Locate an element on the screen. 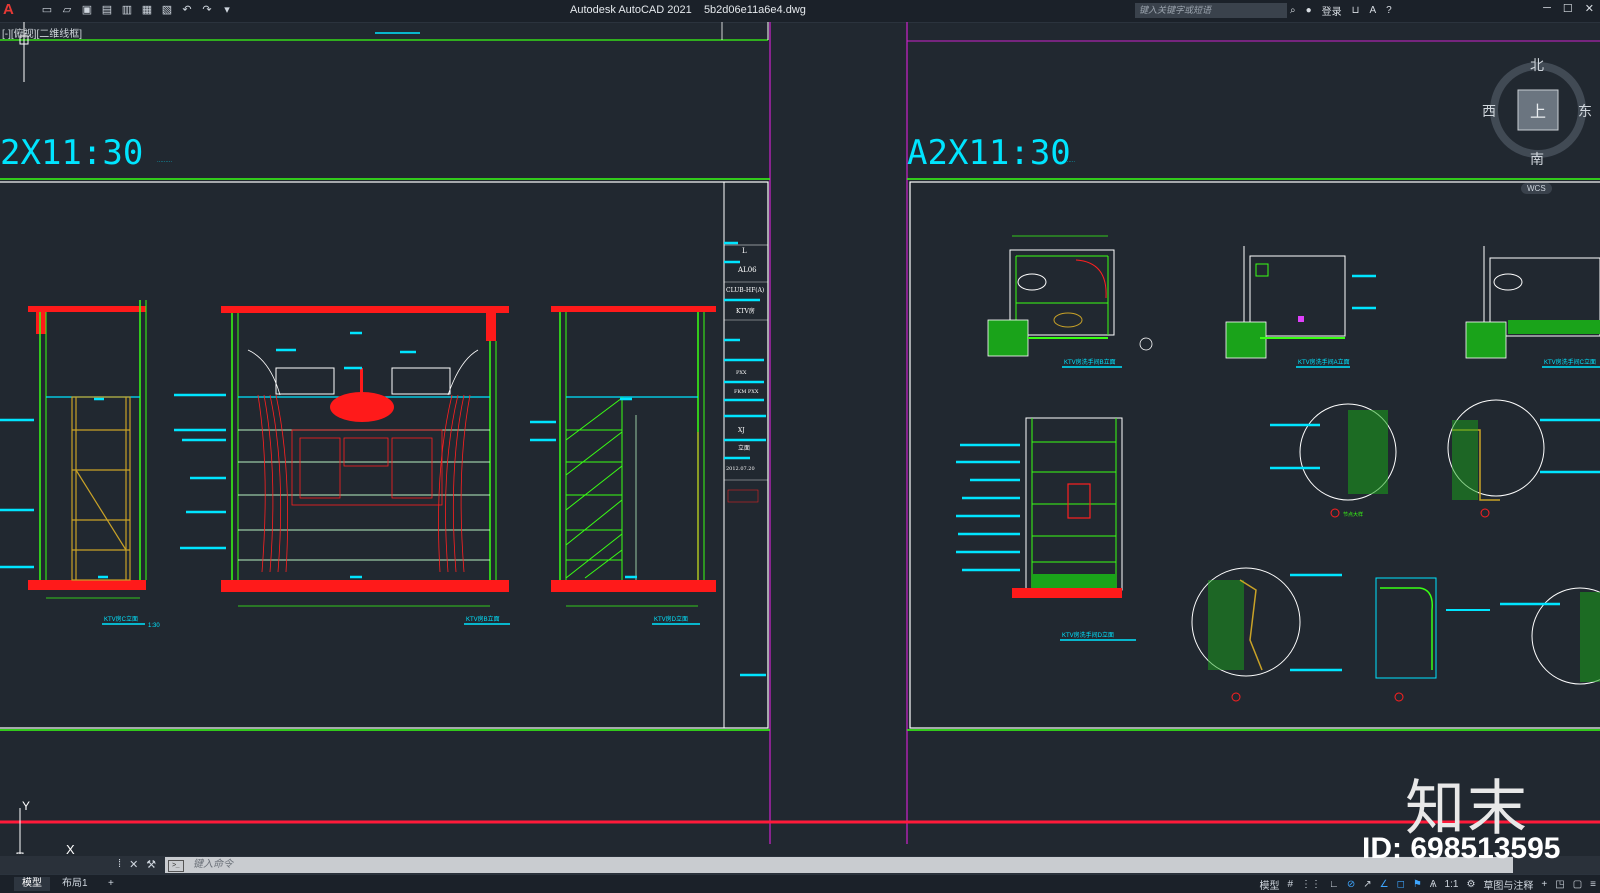 The height and width of the screenshot is (893, 1600). title-block-drawer: XJ is located at coordinates (741, 430).